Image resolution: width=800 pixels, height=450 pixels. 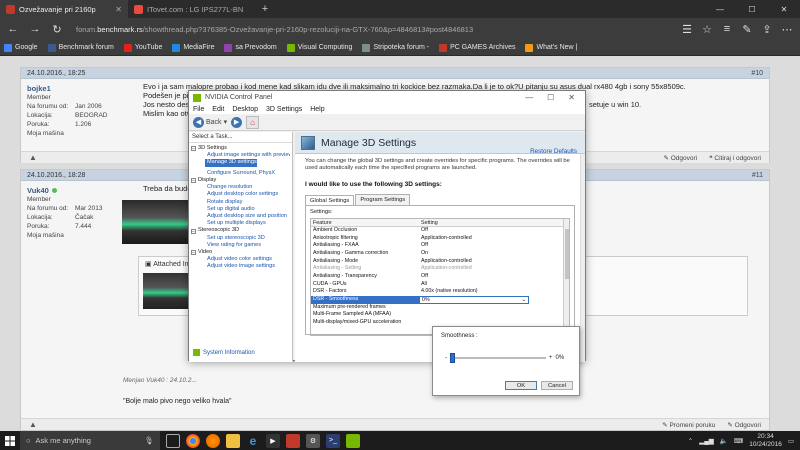 What do you see at coordinates (353, 440) in the screenshot?
I see `nvidia-taskbar-icon` at bounding box center [353, 440].